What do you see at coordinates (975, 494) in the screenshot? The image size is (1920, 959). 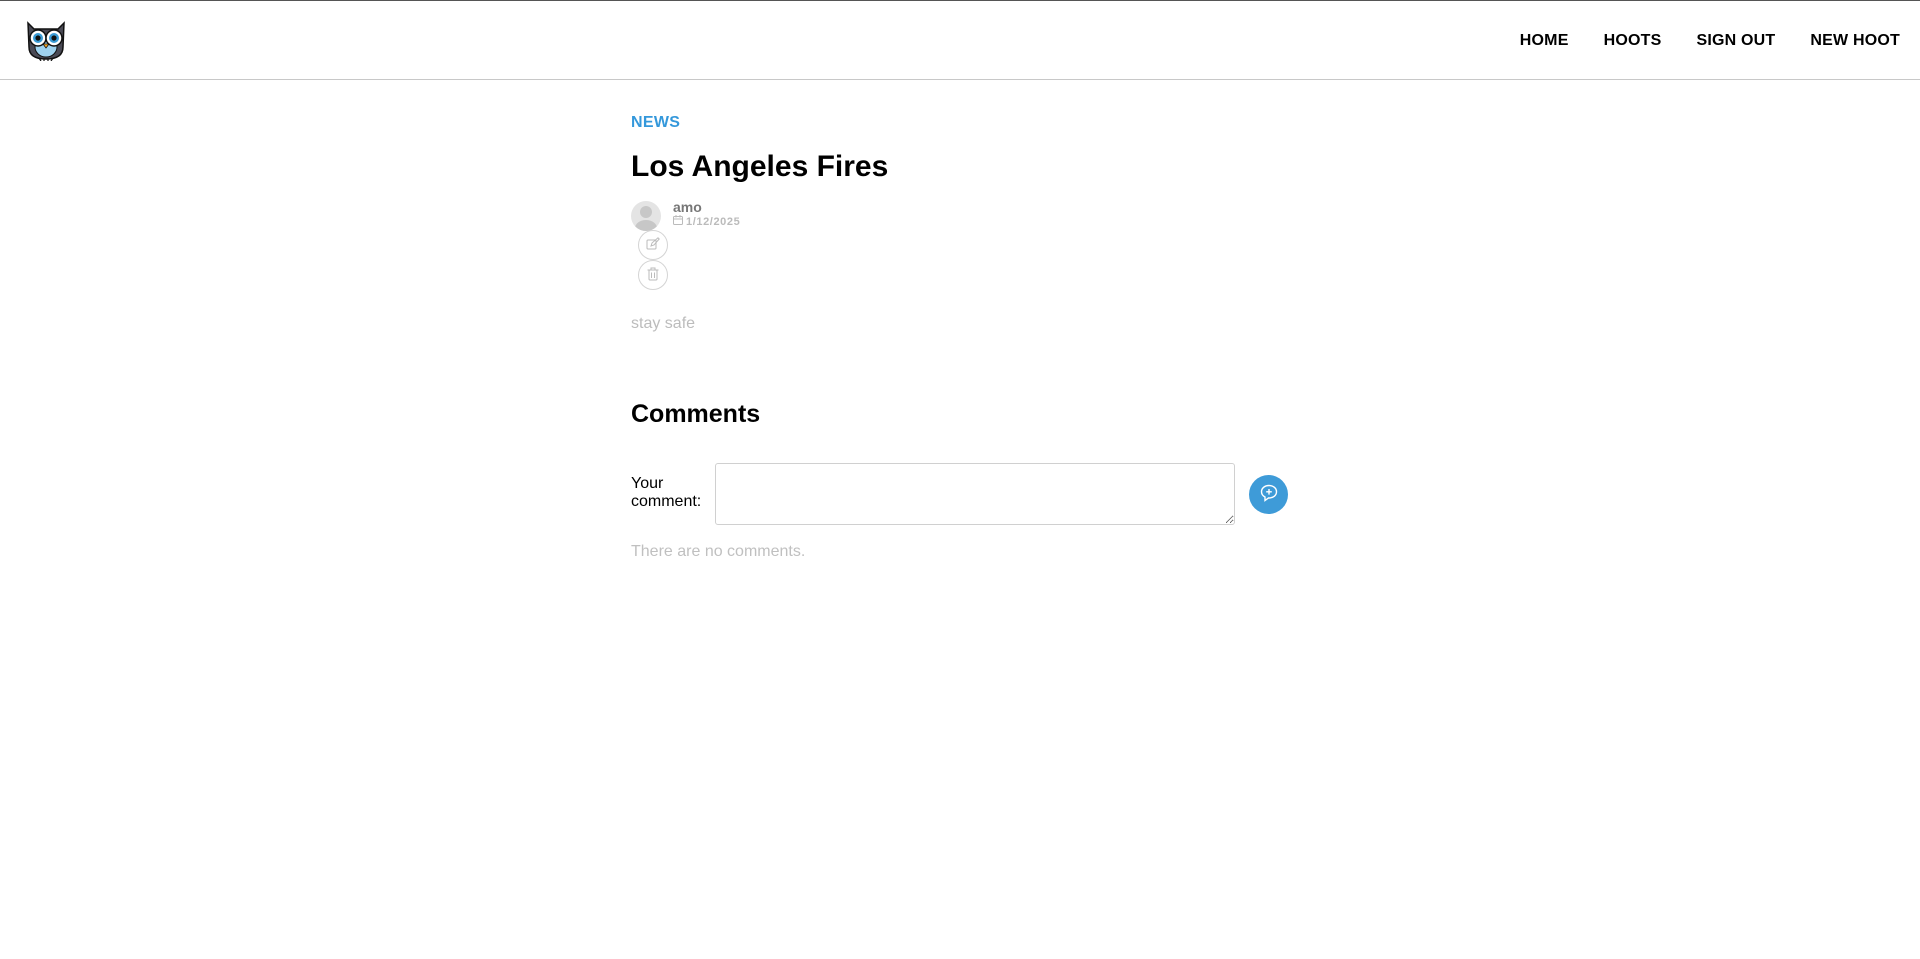 I see `comment-input` at bounding box center [975, 494].